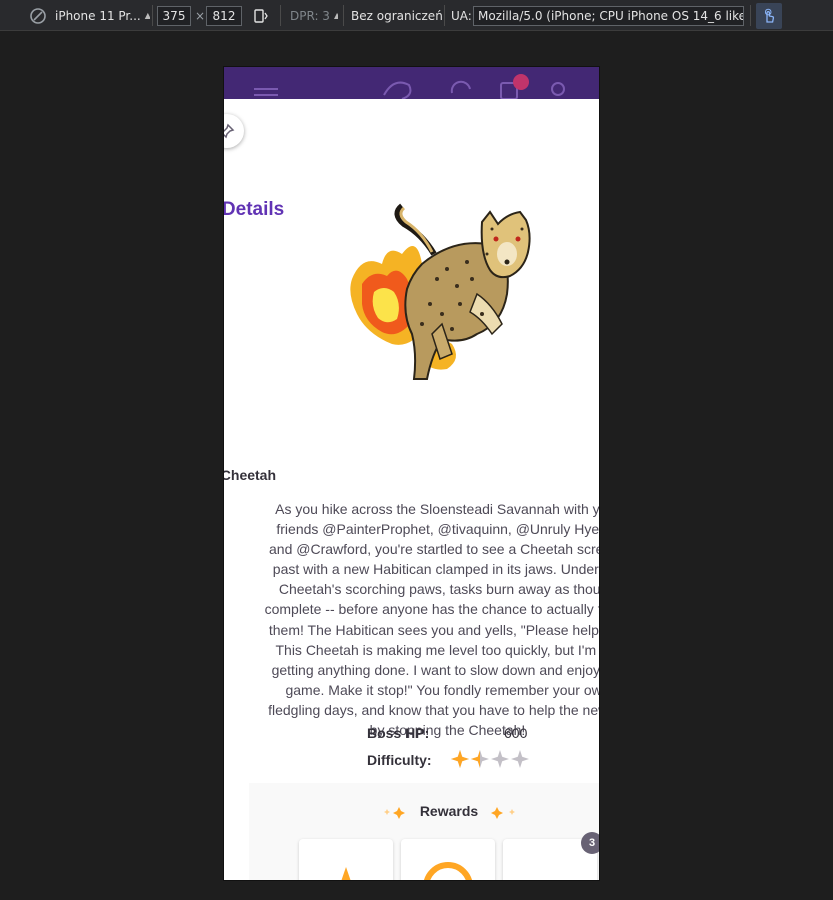 This screenshot has width=833, height=900. Describe the element at coordinates (440, 291) in the screenshot. I see `cheetah-quest-image` at that location.